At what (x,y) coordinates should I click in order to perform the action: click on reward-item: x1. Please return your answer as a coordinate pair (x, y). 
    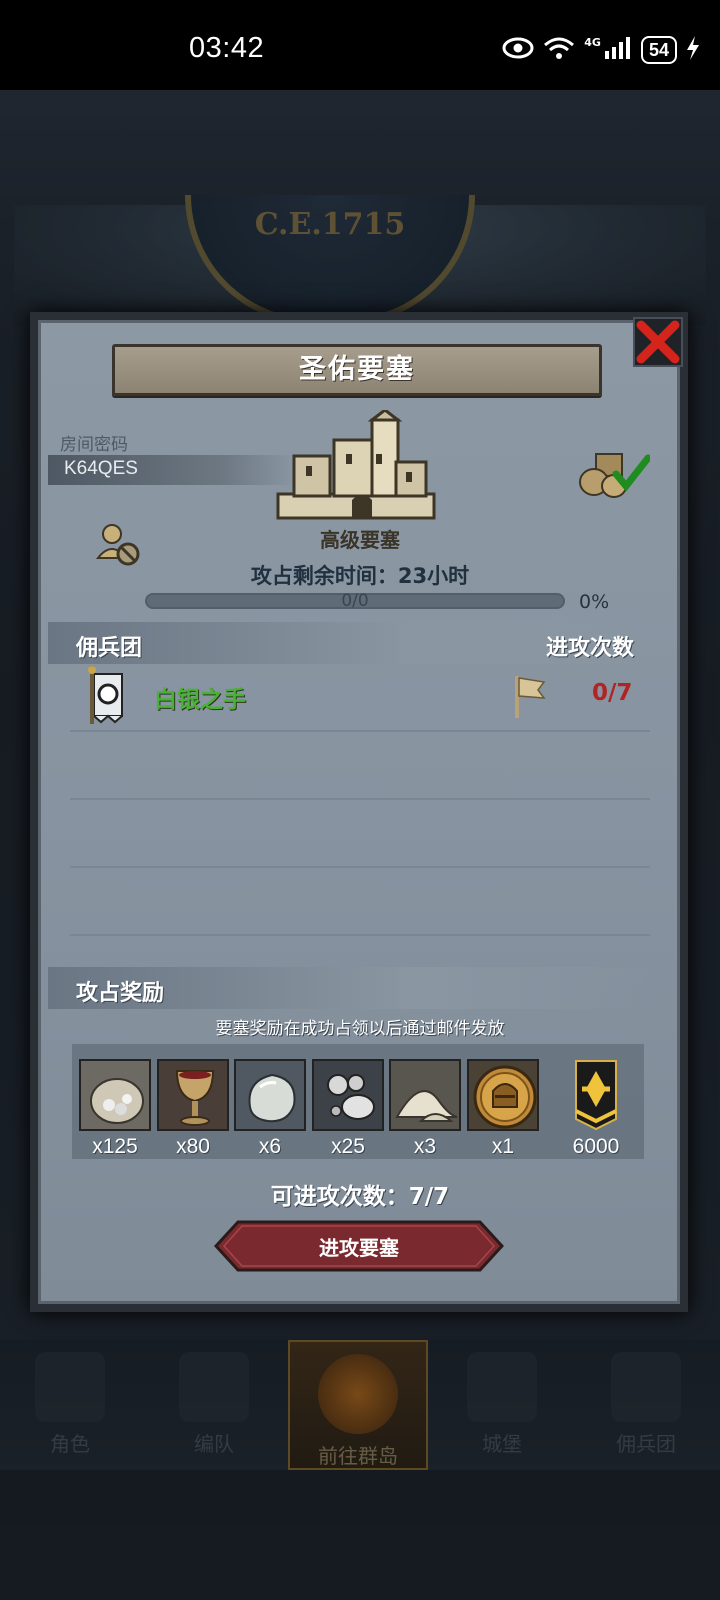
    Looking at the image, I should click on (503, 1109).